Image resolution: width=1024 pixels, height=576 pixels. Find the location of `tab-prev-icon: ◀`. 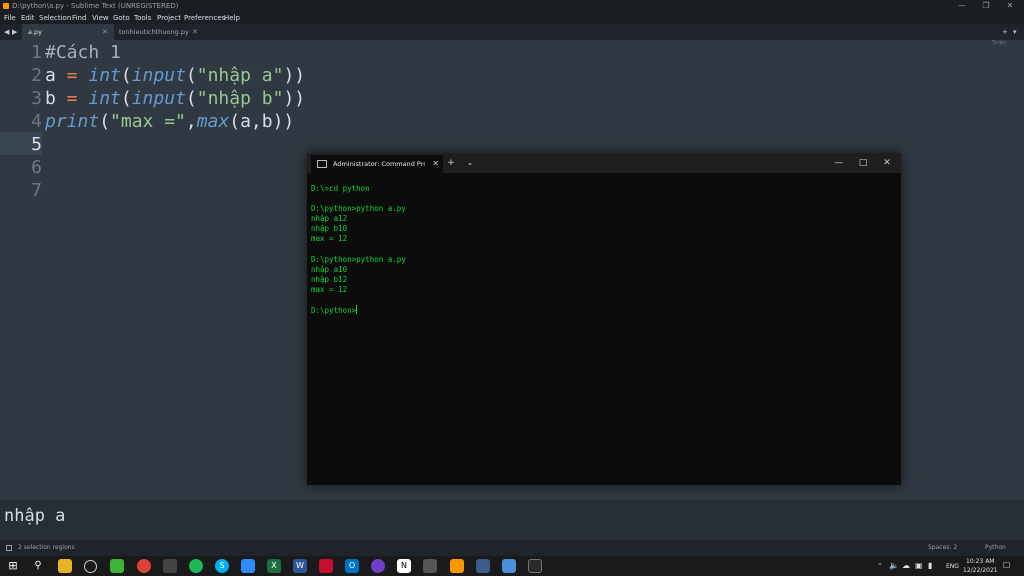

tab-prev-icon: ◀ is located at coordinates (6, 32).